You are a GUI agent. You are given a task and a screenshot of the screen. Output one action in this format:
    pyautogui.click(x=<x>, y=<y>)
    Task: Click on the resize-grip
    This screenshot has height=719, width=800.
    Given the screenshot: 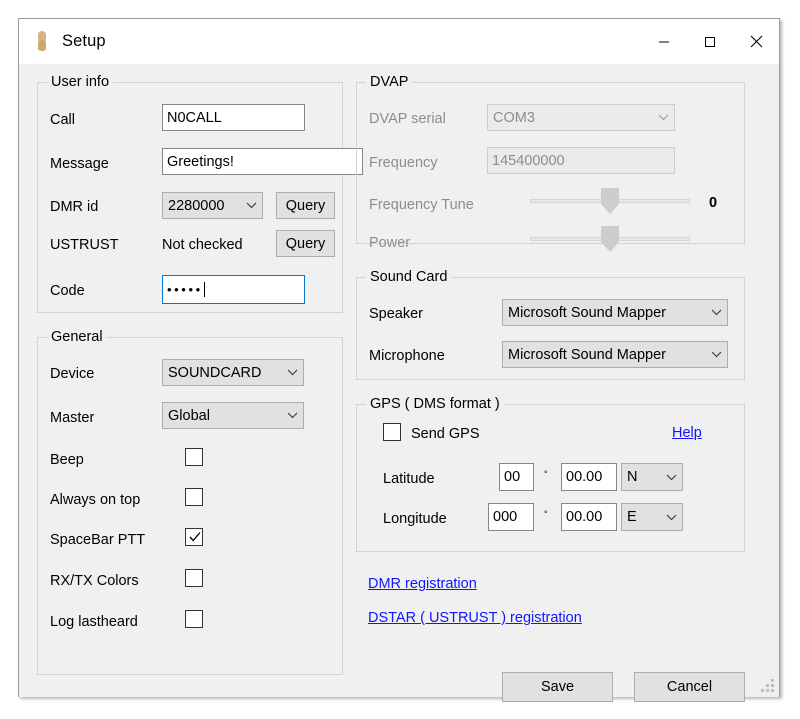 What is the action you would take?
    pyautogui.click(x=767, y=685)
    